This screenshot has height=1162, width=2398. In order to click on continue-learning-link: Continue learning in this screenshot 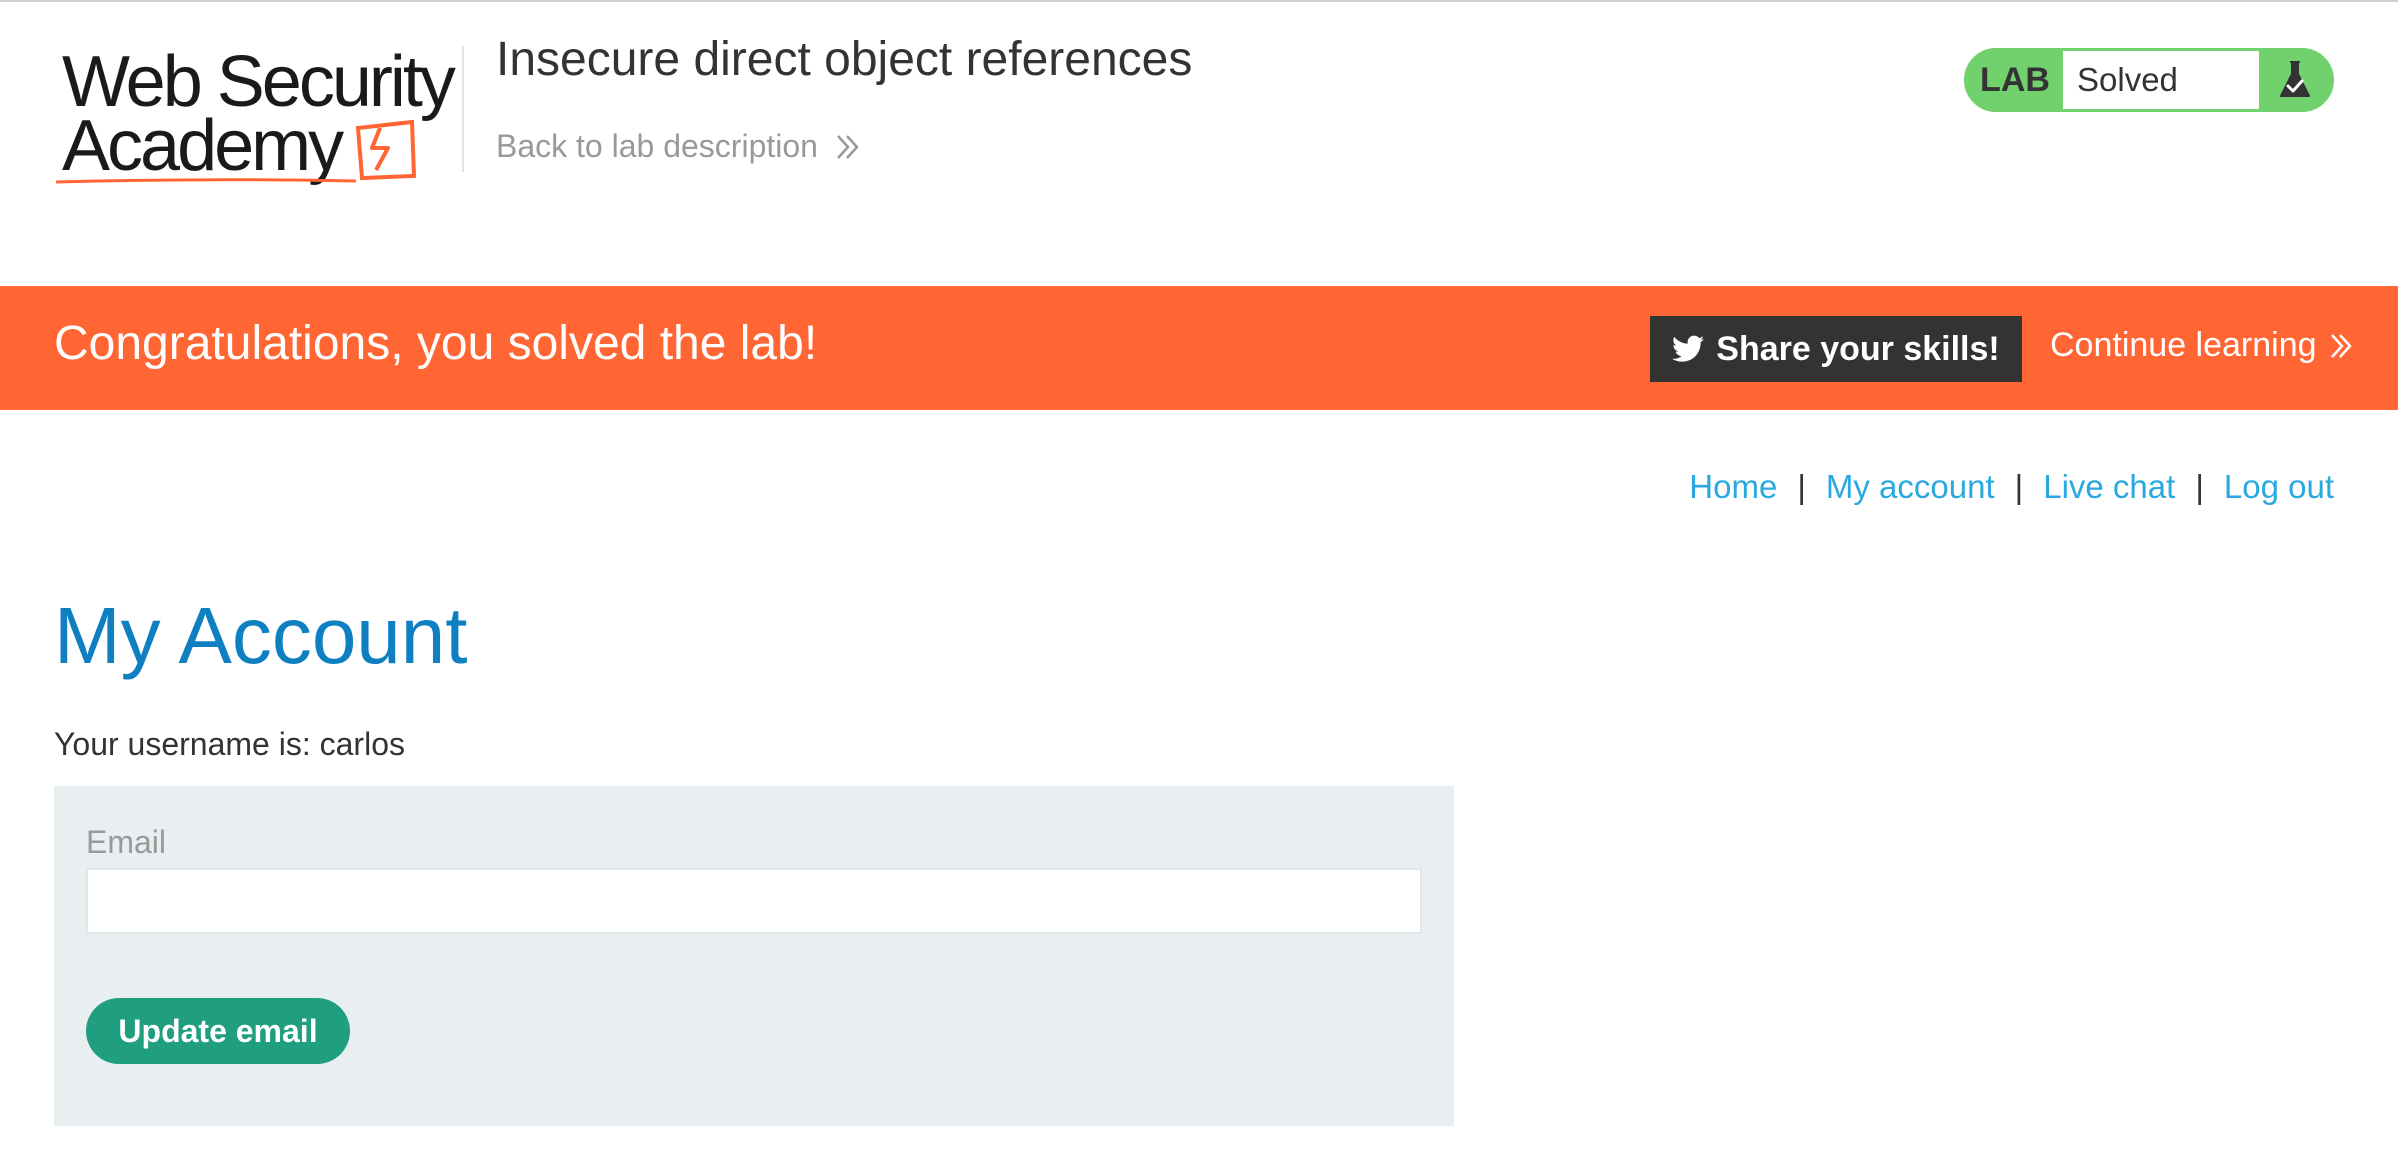, I will do `click(2202, 345)`.